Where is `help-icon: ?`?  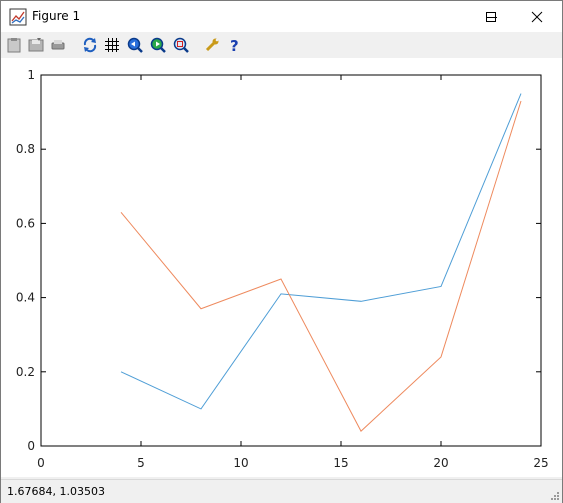
help-icon: ? is located at coordinates (234, 45).